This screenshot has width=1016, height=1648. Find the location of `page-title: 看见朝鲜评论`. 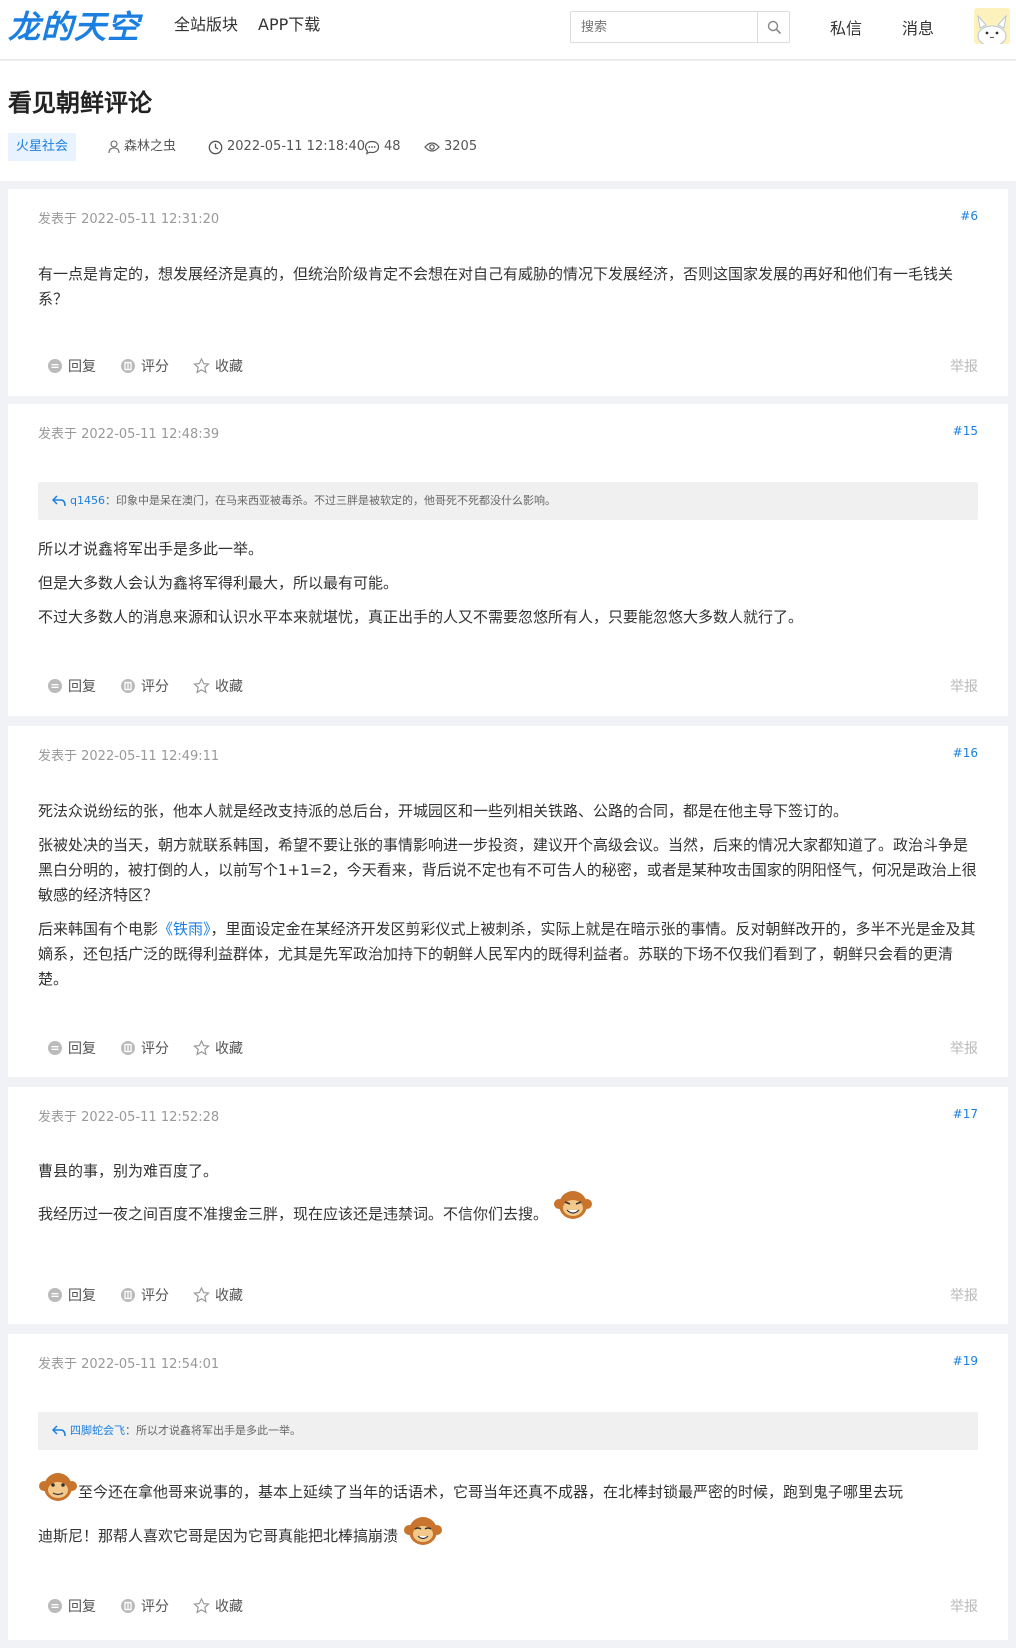

page-title: 看见朝鲜评论 is located at coordinates (80, 103).